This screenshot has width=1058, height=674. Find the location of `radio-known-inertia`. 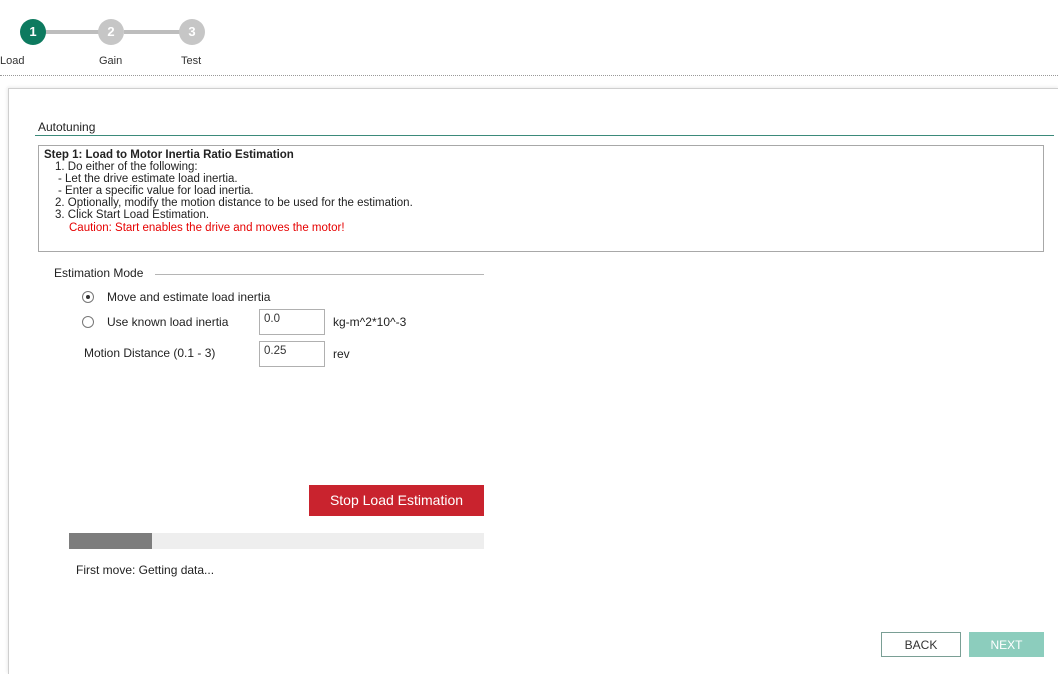

radio-known-inertia is located at coordinates (88, 322).